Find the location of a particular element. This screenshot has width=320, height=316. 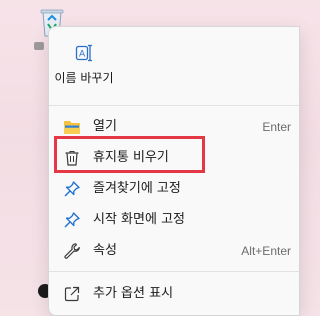

menu-item-properties-label: 속성 is located at coordinates (105, 250).